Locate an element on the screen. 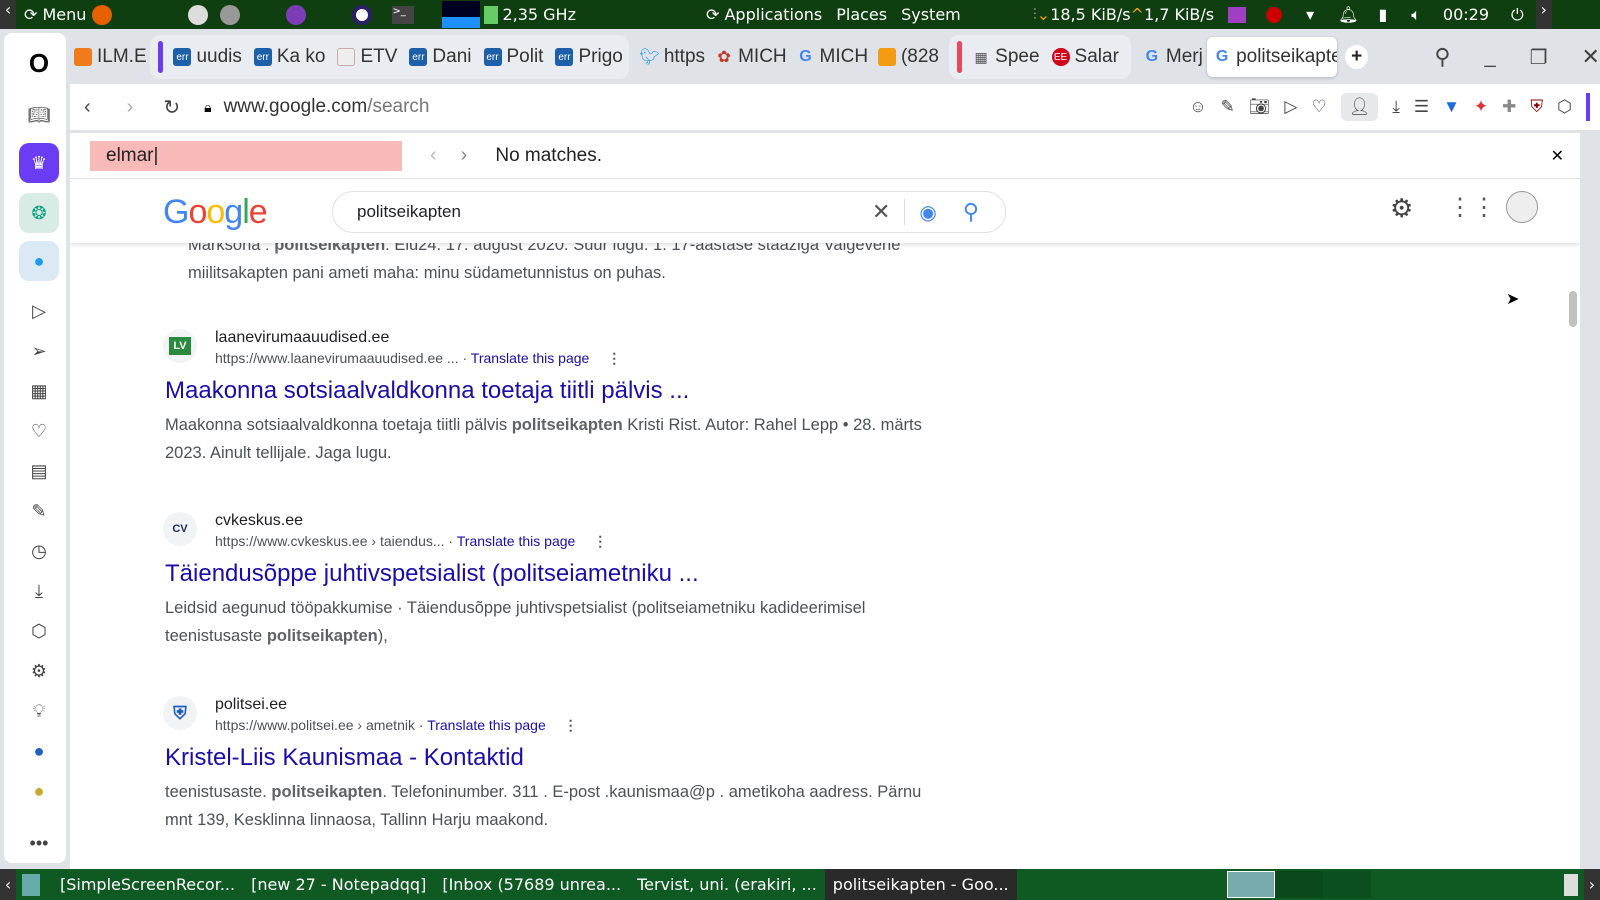  back-button: ‹ is located at coordinates (87, 107).